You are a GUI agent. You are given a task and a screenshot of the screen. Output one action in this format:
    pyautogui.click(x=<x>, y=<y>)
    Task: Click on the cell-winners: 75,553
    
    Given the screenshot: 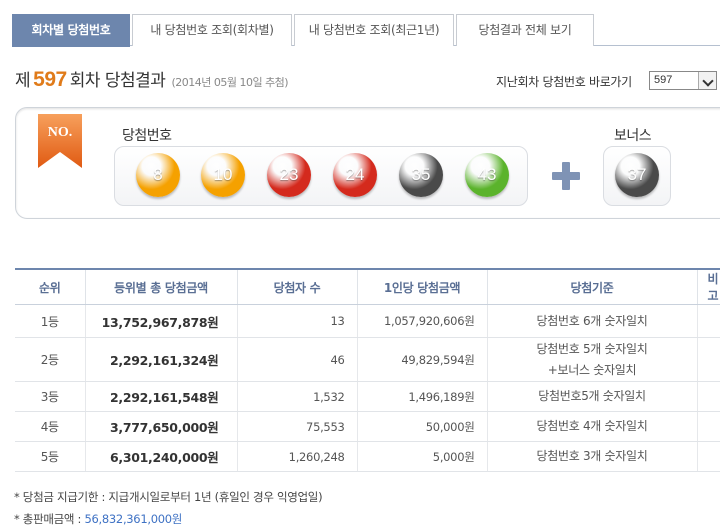 What is the action you would take?
    pyautogui.click(x=296, y=426)
    